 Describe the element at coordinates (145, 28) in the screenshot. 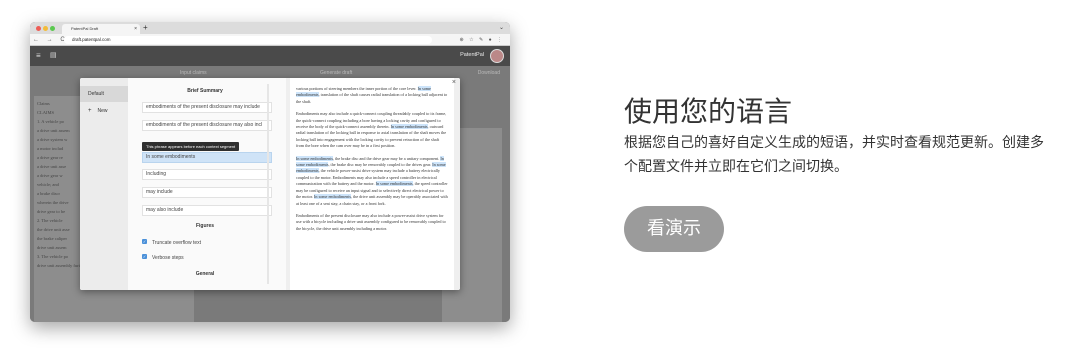

I see `new-tab-icon: +` at that location.